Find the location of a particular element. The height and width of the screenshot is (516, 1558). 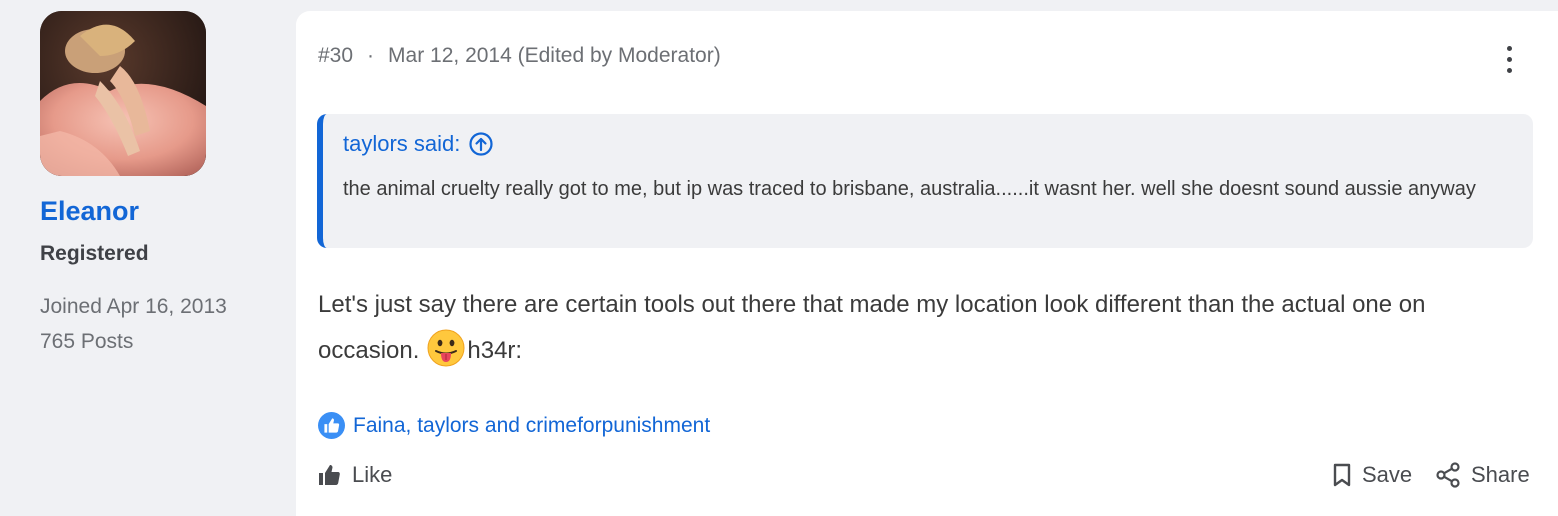

post-date: Mar 12, 2014 (Edited by Moderator) is located at coordinates (554, 55).